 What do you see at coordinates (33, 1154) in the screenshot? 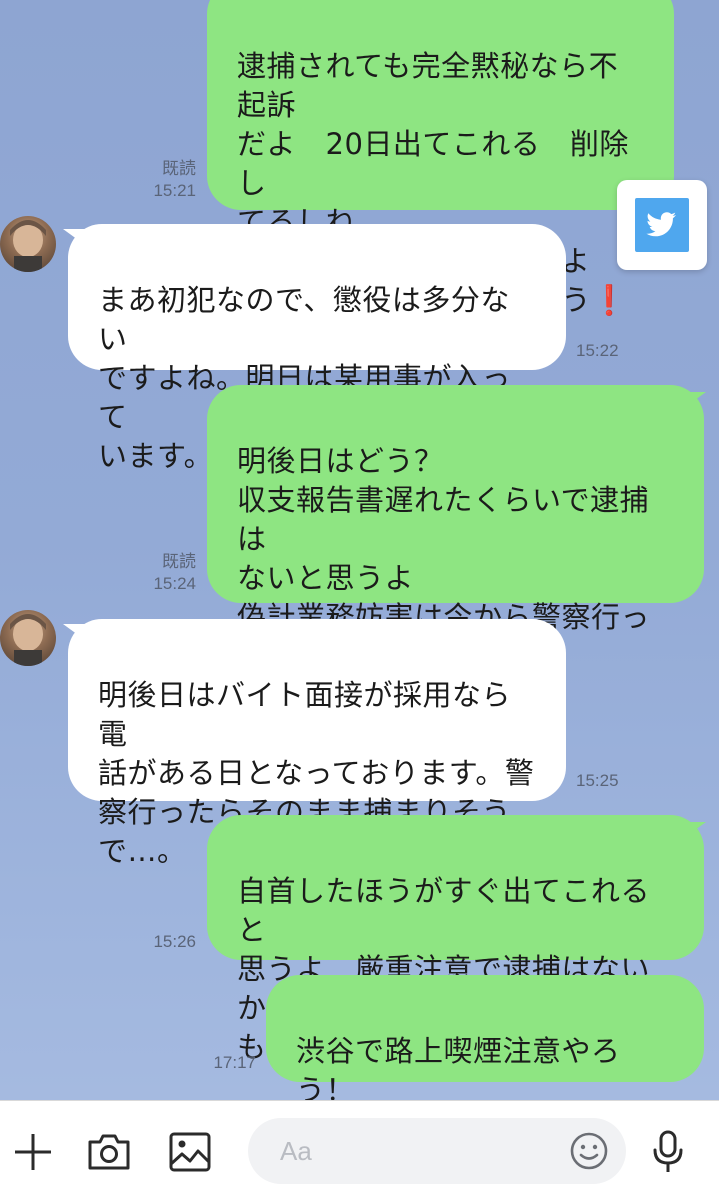
I see `plus-icon` at bounding box center [33, 1154].